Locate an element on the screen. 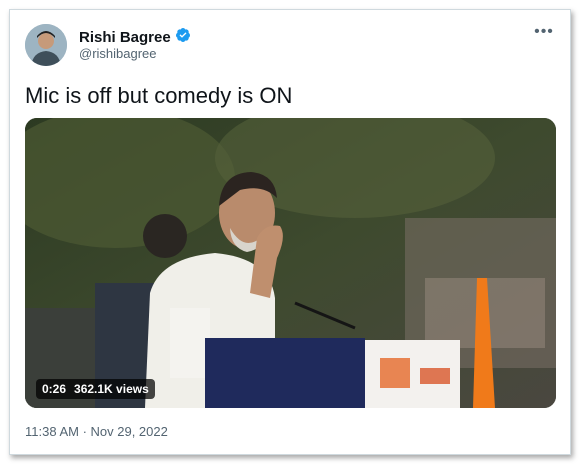 The image size is (586, 470). video-duration: 0:26 is located at coordinates (54, 389).